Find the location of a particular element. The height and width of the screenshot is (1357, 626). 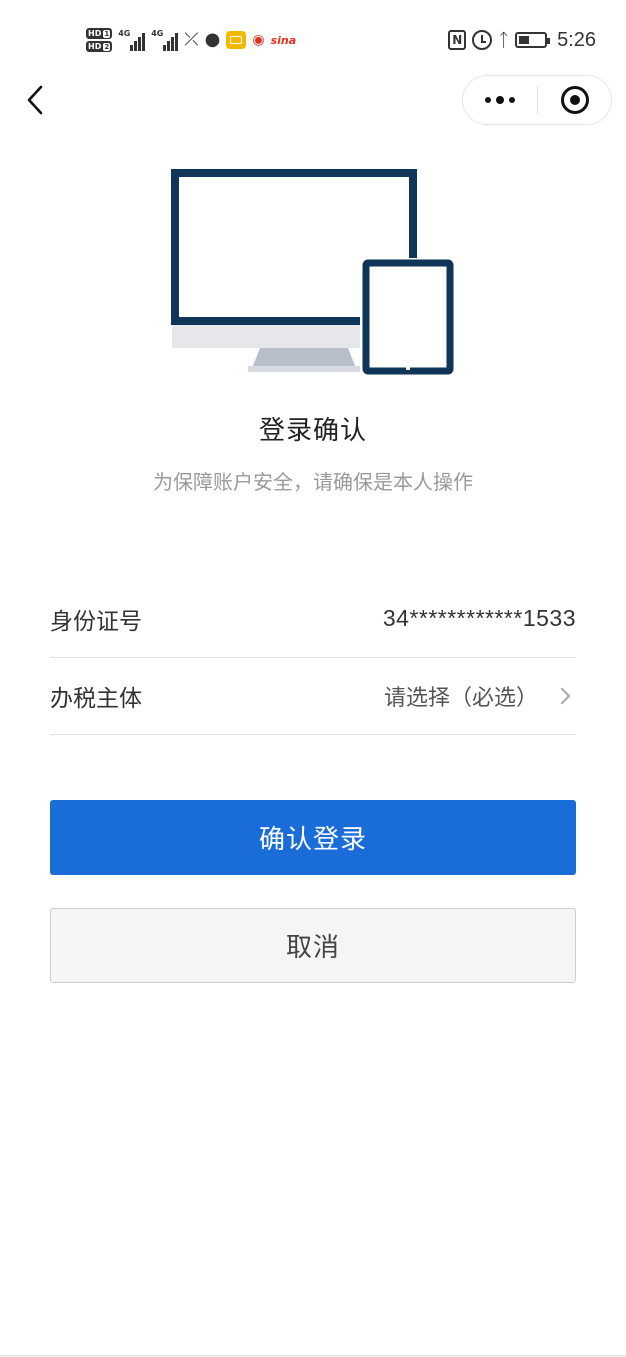

id-number-value: 34************1533 is located at coordinates (479, 618).